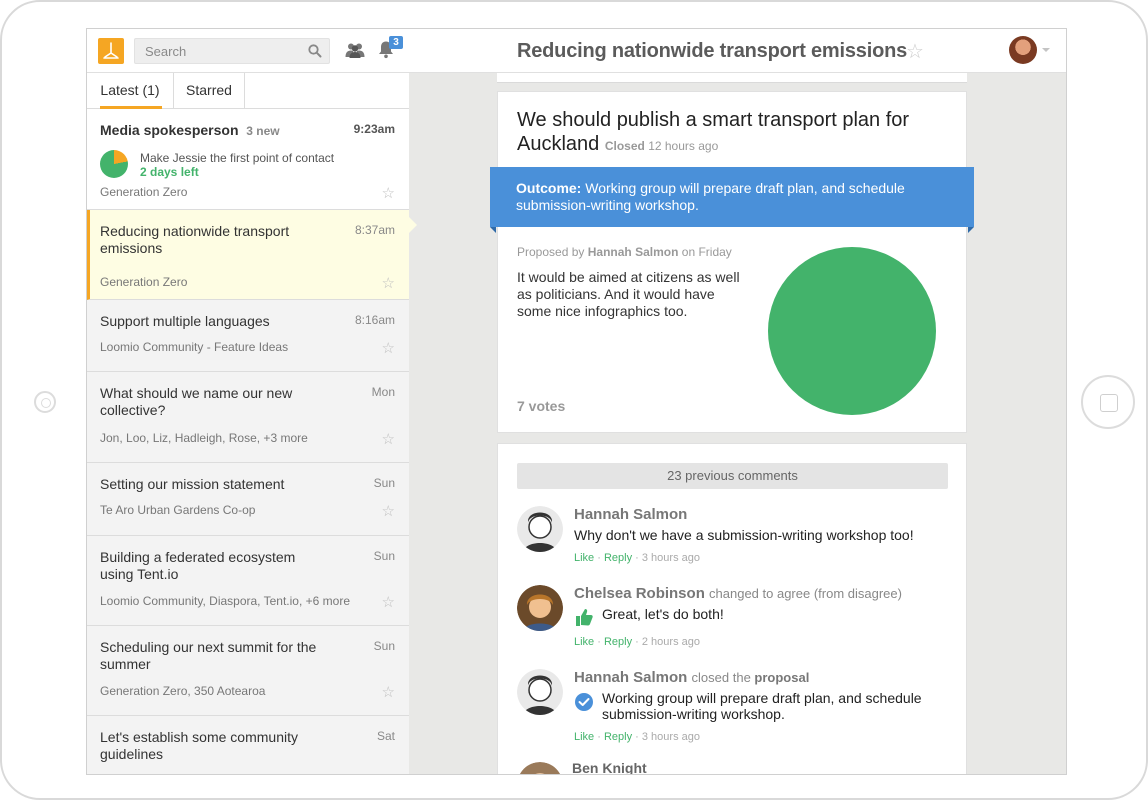 This screenshot has width=1148, height=800. I want to click on comment-author: Hannah Salmon, so click(630, 514).